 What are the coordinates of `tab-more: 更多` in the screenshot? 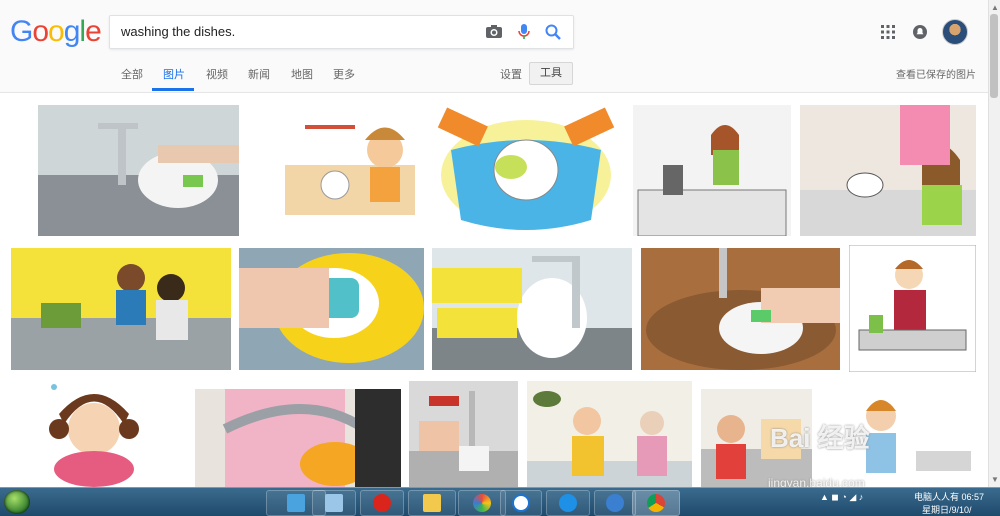 It's located at (344, 74).